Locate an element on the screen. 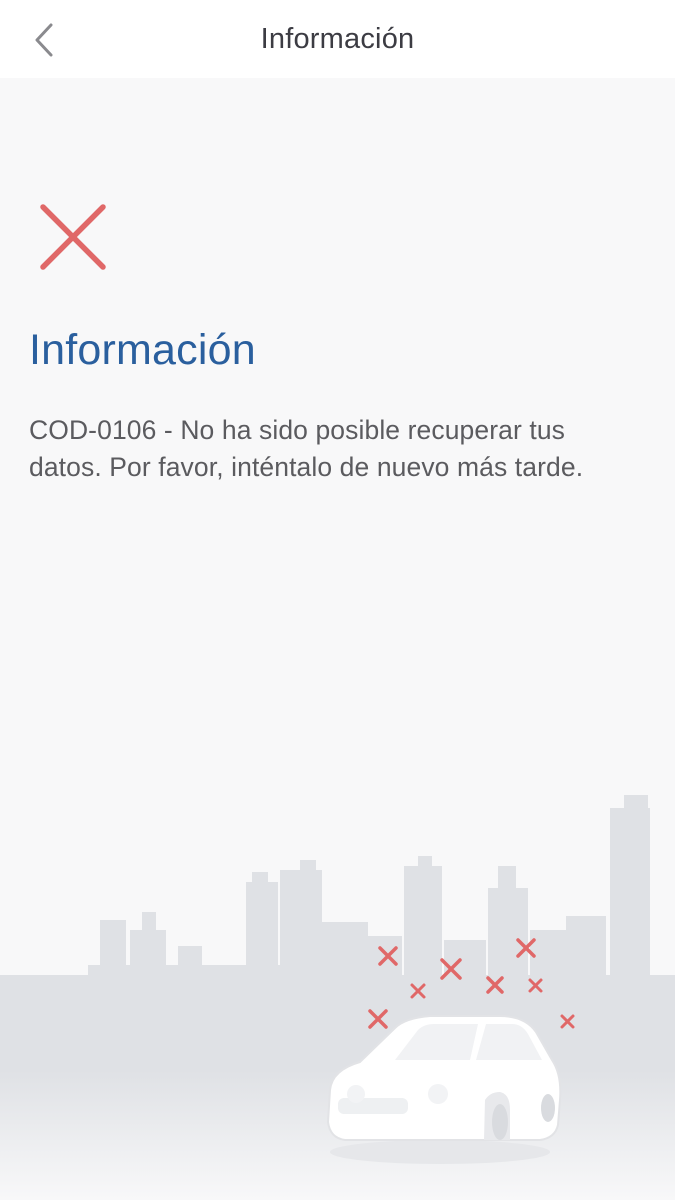 The width and height of the screenshot is (675, 1200). error-heading: Información is located at coordinates (142, 350).